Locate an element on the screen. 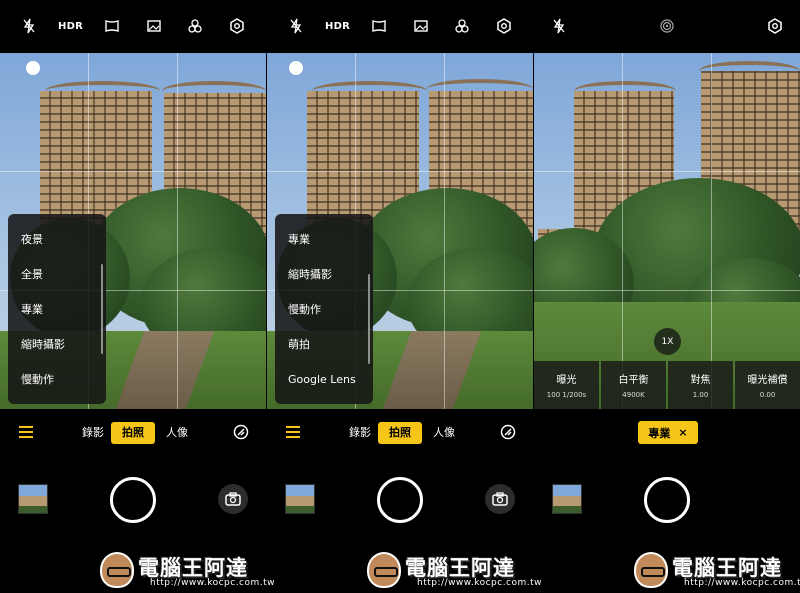 The image size is (800, 593). menu-item-google-lens: Google Lens is located at coordinates (324, 379).